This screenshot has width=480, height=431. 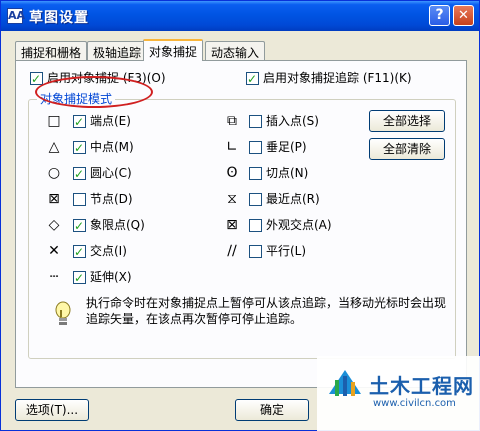 I want to click on osnap-on-toggle: 启用对象捕捉 (F3)(O), so click(x=98, y=78).